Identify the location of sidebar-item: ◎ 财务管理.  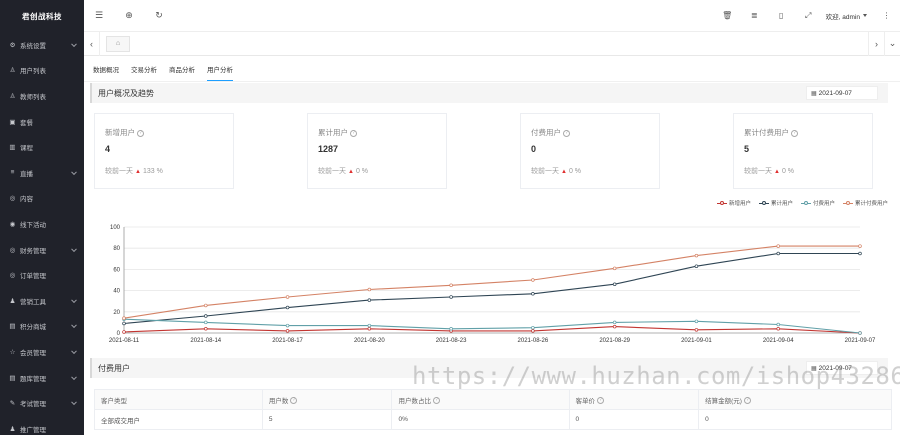
(42, 250).